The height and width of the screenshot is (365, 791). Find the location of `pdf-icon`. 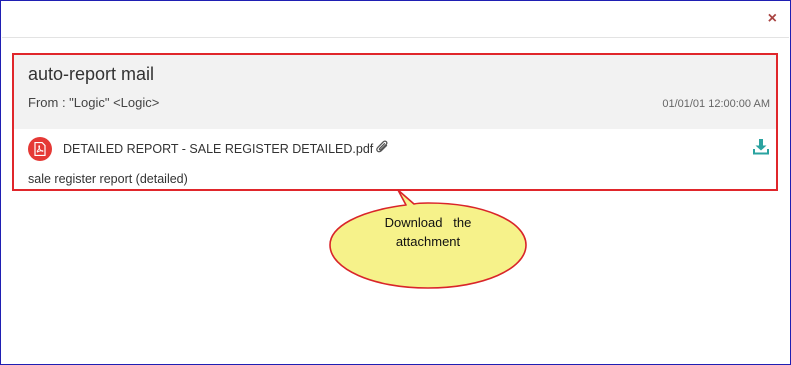

pdf-icon is located at coordinates (40, 149).